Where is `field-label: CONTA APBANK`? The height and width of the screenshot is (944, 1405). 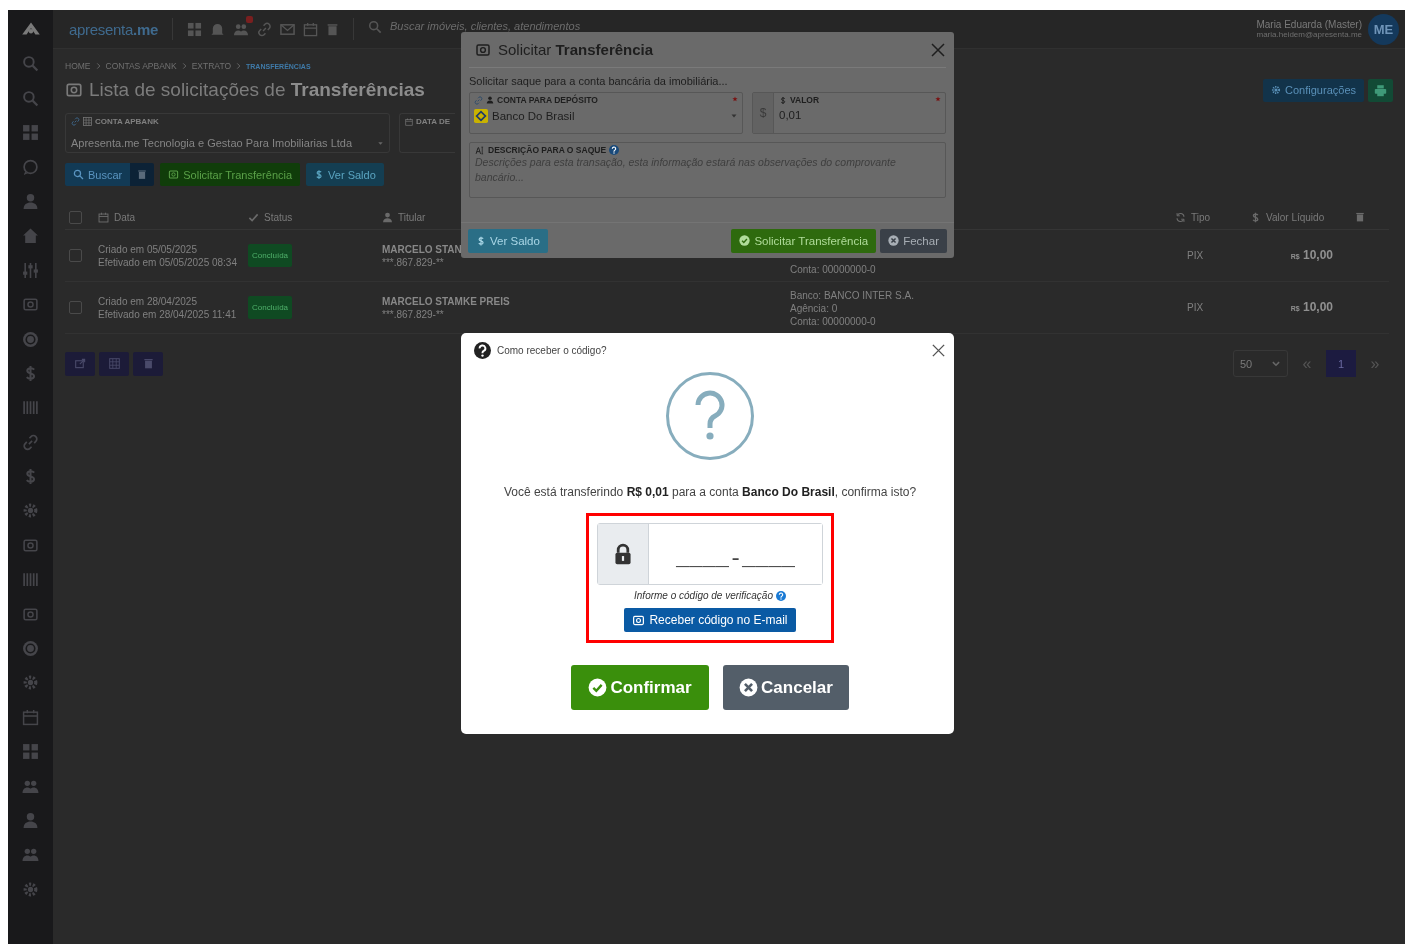
field-label: CONTA APBANK is located at coordinates (127, 121).